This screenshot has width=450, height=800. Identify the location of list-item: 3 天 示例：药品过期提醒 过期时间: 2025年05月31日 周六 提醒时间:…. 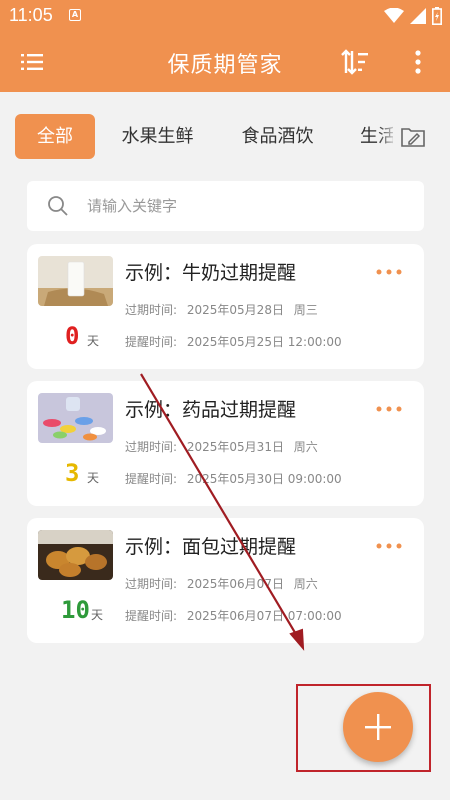
(225, 443).